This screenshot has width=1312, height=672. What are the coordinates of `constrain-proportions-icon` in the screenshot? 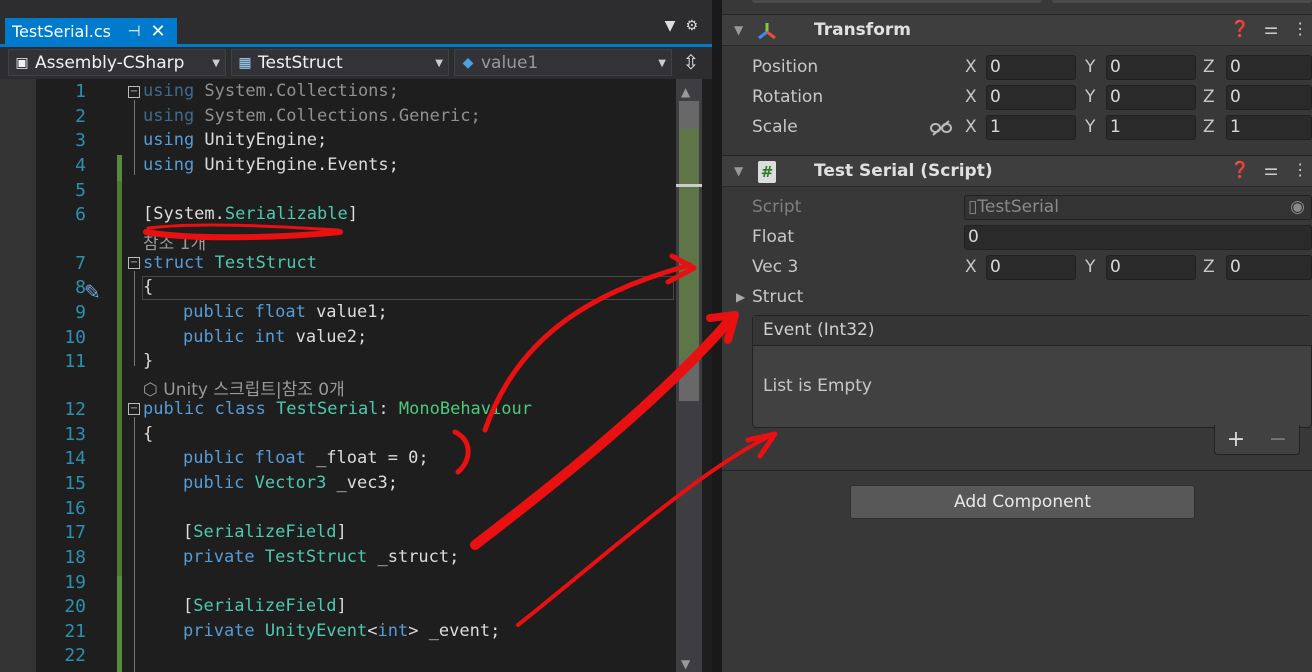 It's located at (941, 128).